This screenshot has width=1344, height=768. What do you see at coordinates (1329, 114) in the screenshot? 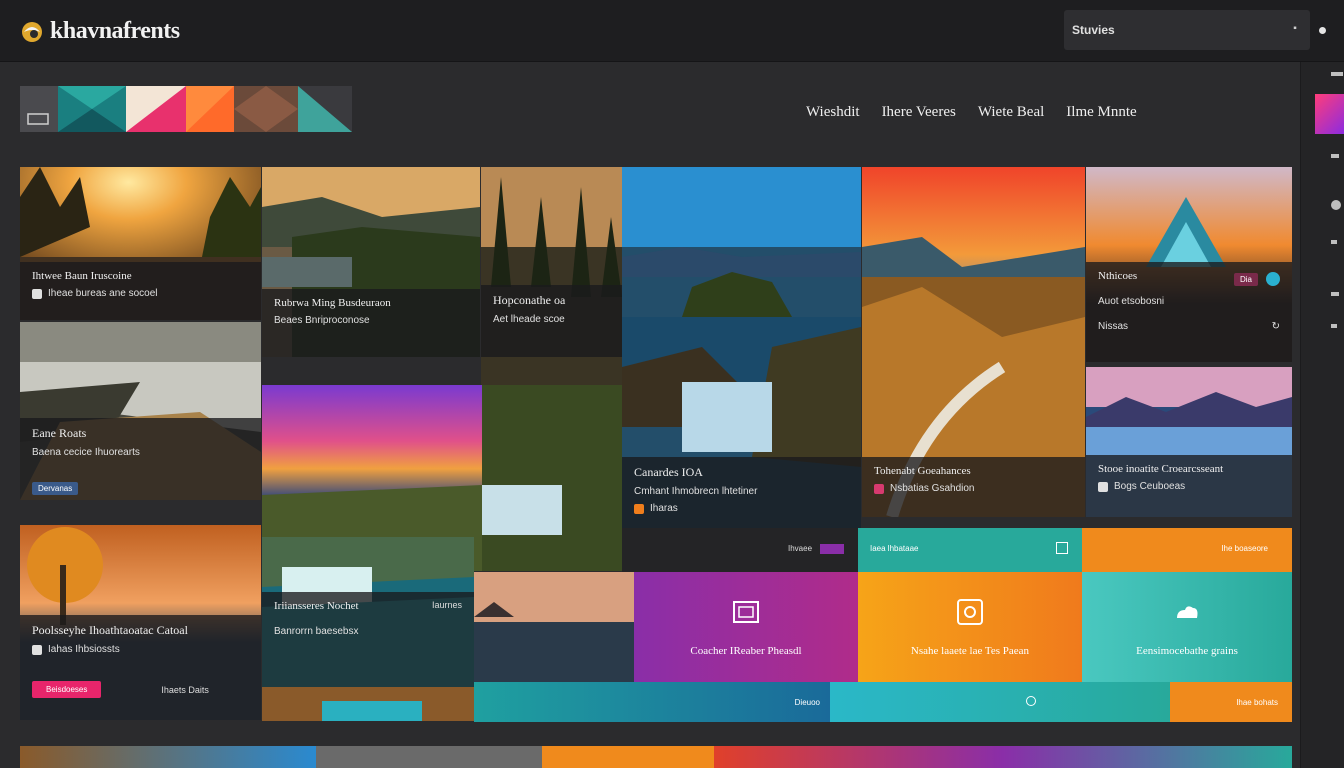
I see `edge-accent-tile` at bounding box center [1329, 114].